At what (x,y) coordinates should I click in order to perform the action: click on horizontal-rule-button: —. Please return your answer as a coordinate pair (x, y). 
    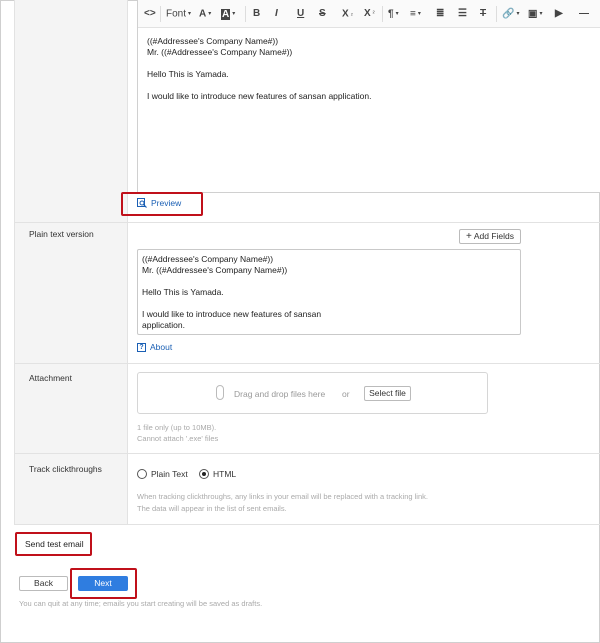
    Looking at the image, I should click on (584, 14).